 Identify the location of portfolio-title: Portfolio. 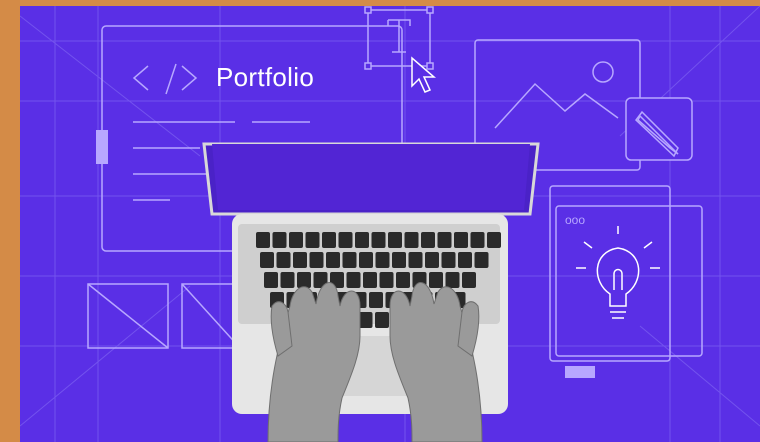
(265, 77).